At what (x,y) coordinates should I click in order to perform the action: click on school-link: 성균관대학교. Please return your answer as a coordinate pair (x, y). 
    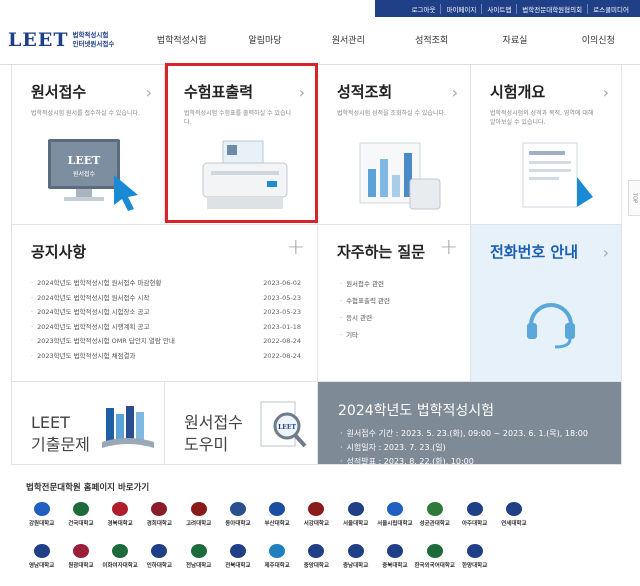
    Looking at the image, I should click on (435, 520).